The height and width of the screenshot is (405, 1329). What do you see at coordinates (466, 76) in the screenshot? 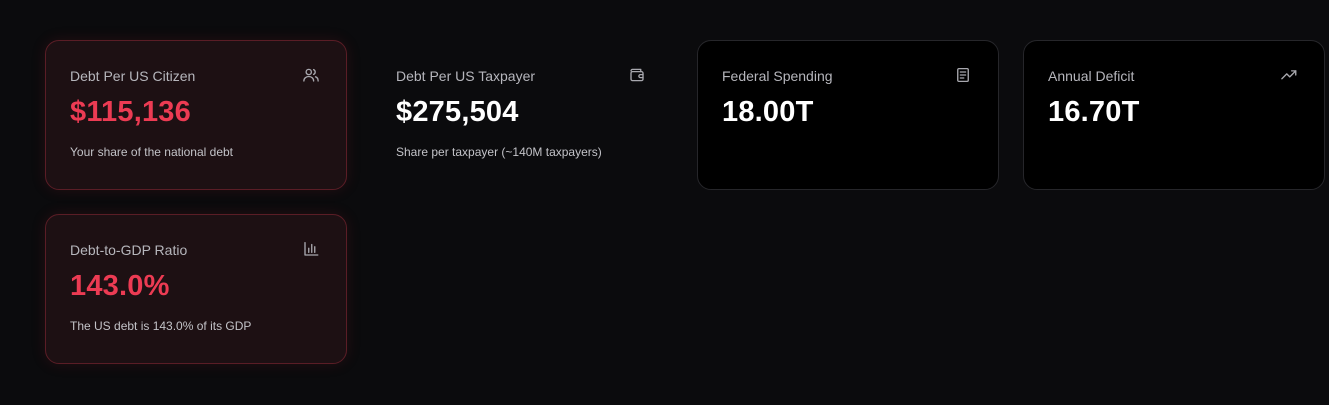
I see `card-title: Debt Per US Taxpayer` at bounding box center [466, 76].